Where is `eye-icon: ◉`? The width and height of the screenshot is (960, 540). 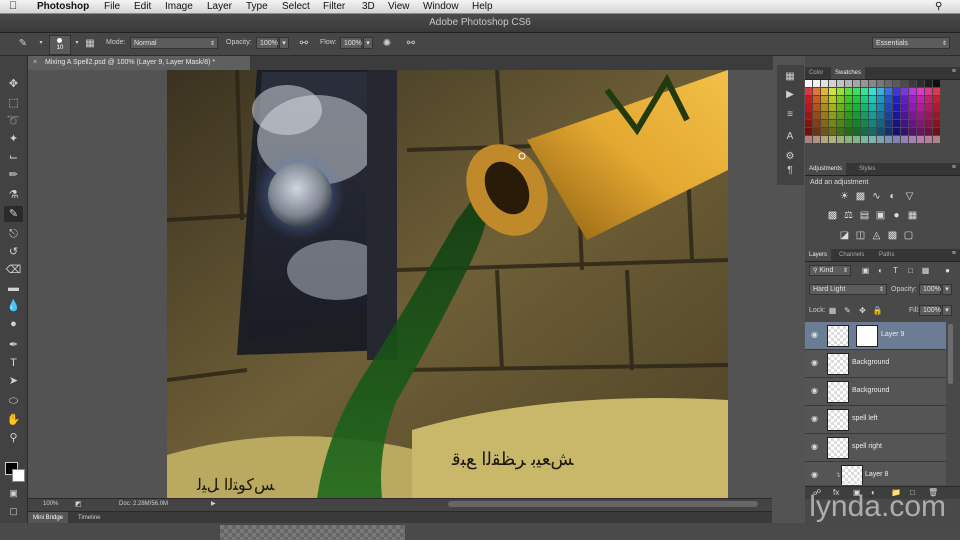
eye-icon: ◉ is located at coordinates (816, 419).